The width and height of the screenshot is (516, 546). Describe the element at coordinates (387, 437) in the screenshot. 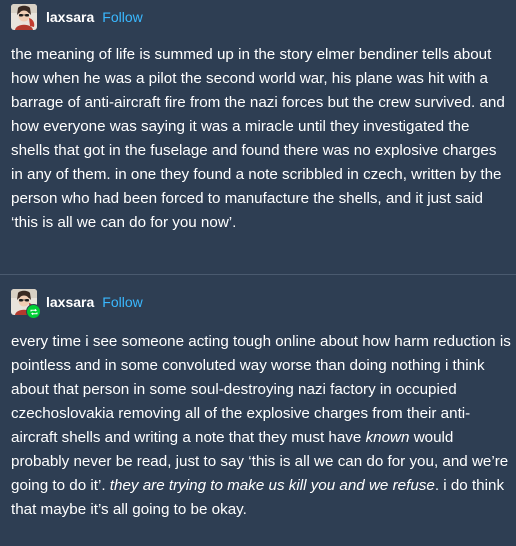

I see `post-text-emphasis: known` at that location.